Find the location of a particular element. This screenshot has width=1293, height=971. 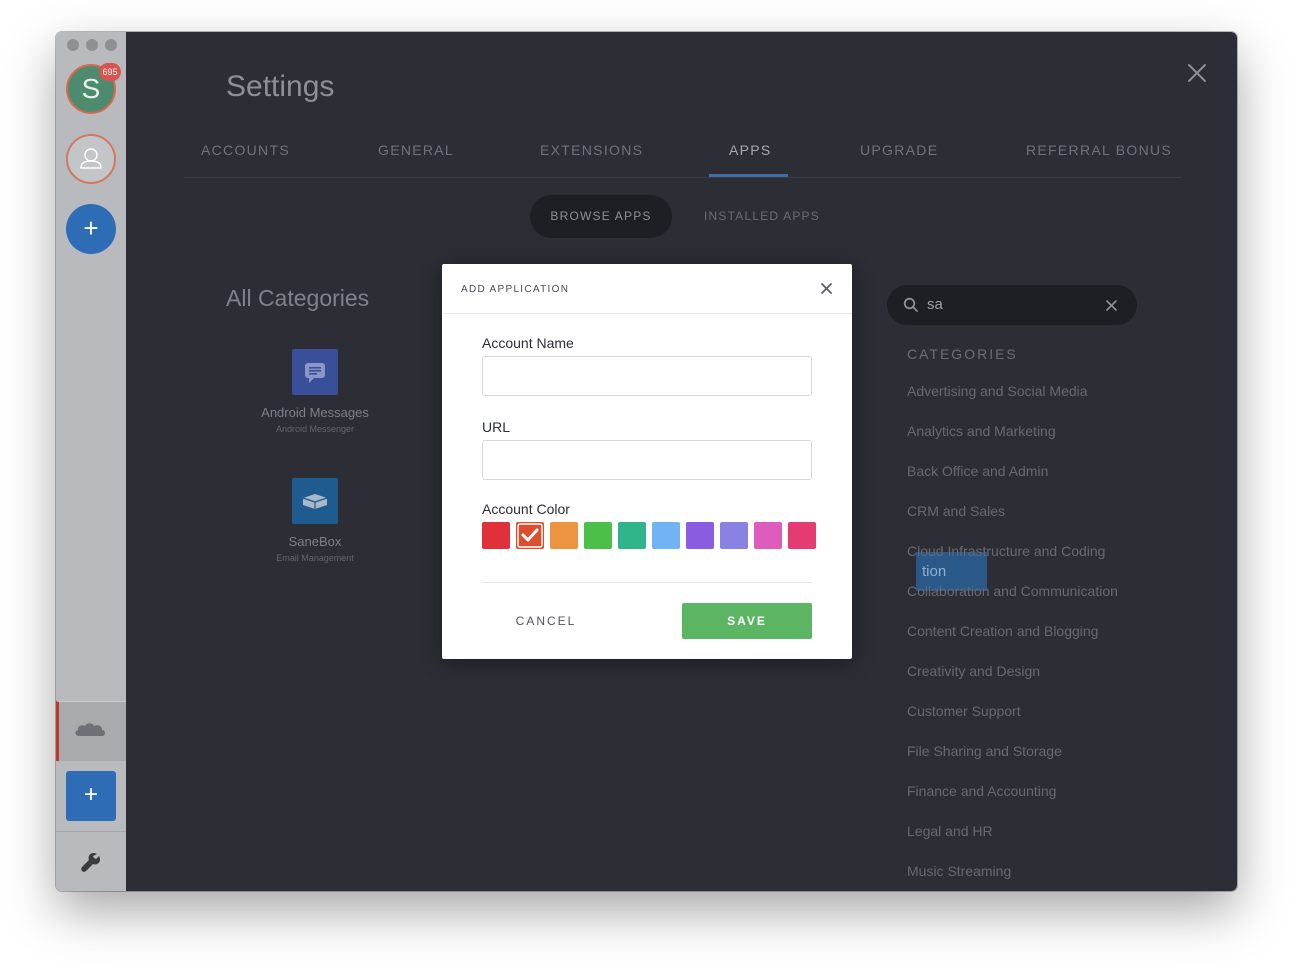

category-item: Creativity and Design is located at coordinates (1012, 683).